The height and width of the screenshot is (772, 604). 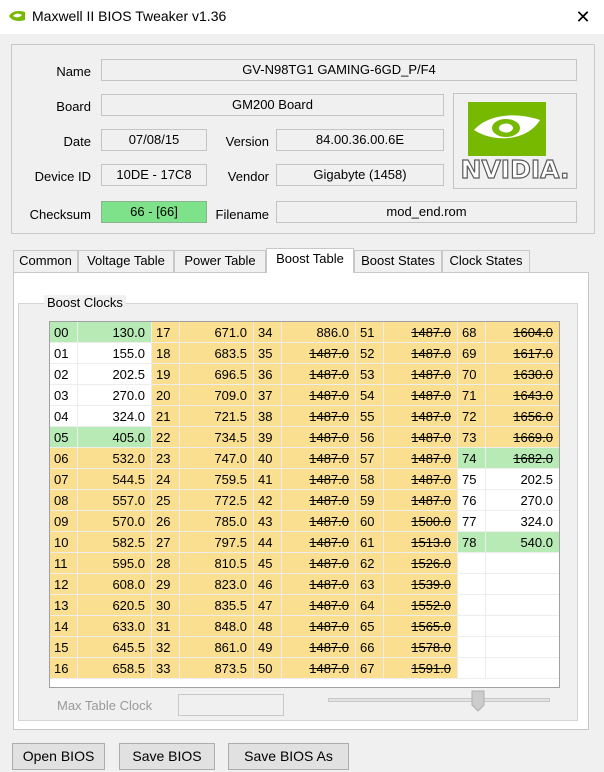 I want to click on boost-entry-value: 886.0, so click(x=319, y=332).